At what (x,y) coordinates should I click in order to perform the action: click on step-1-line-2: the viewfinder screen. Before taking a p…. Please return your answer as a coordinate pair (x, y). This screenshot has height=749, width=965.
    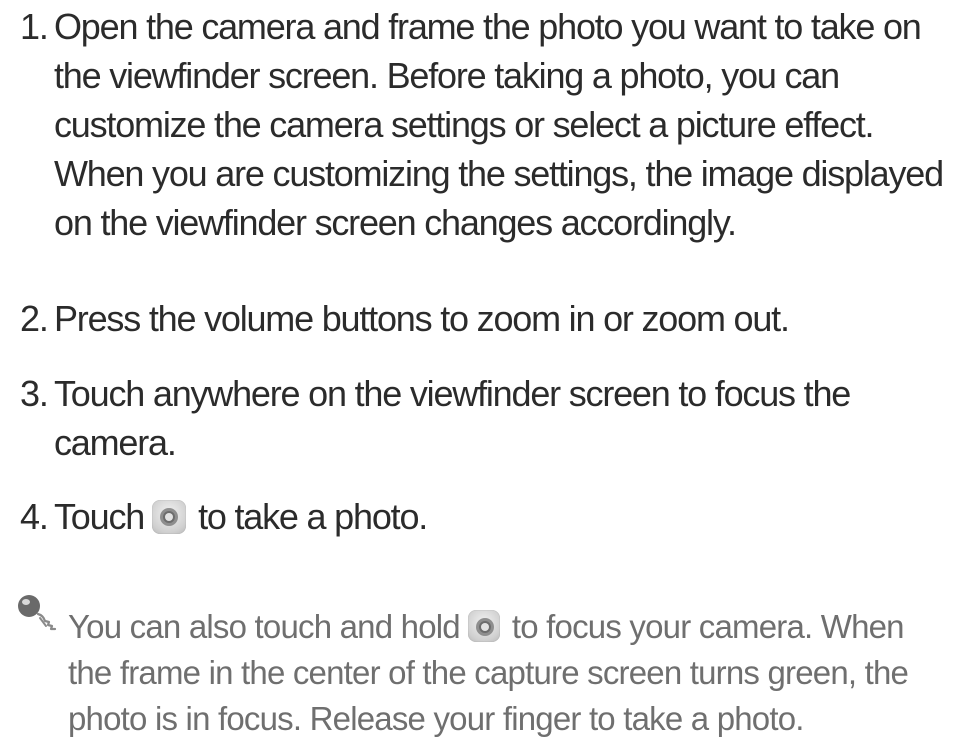
    Looking at the image, I should click on (447, 75).